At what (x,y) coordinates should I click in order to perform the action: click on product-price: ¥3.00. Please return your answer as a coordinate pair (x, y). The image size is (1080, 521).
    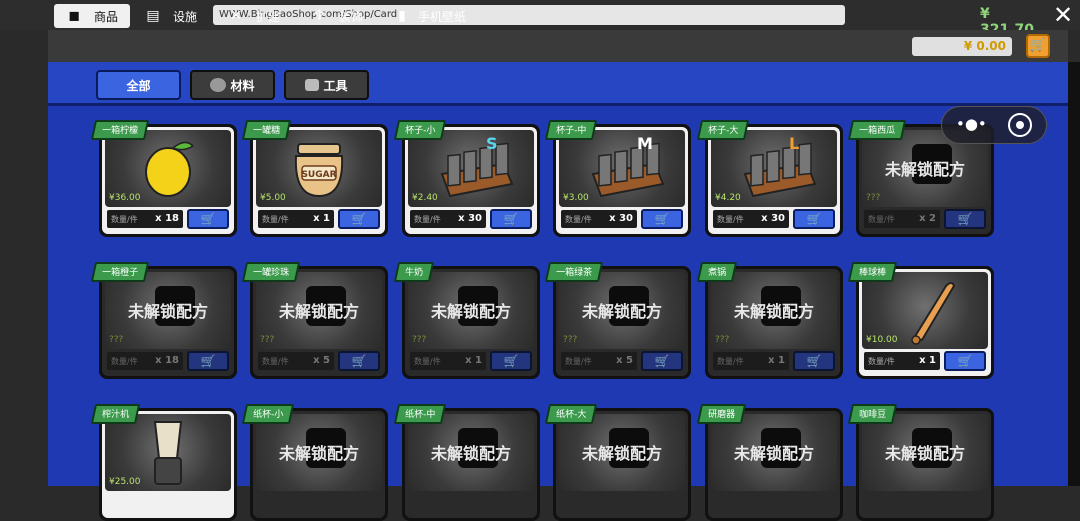
    Looking at the image, I should click on (576, 198).